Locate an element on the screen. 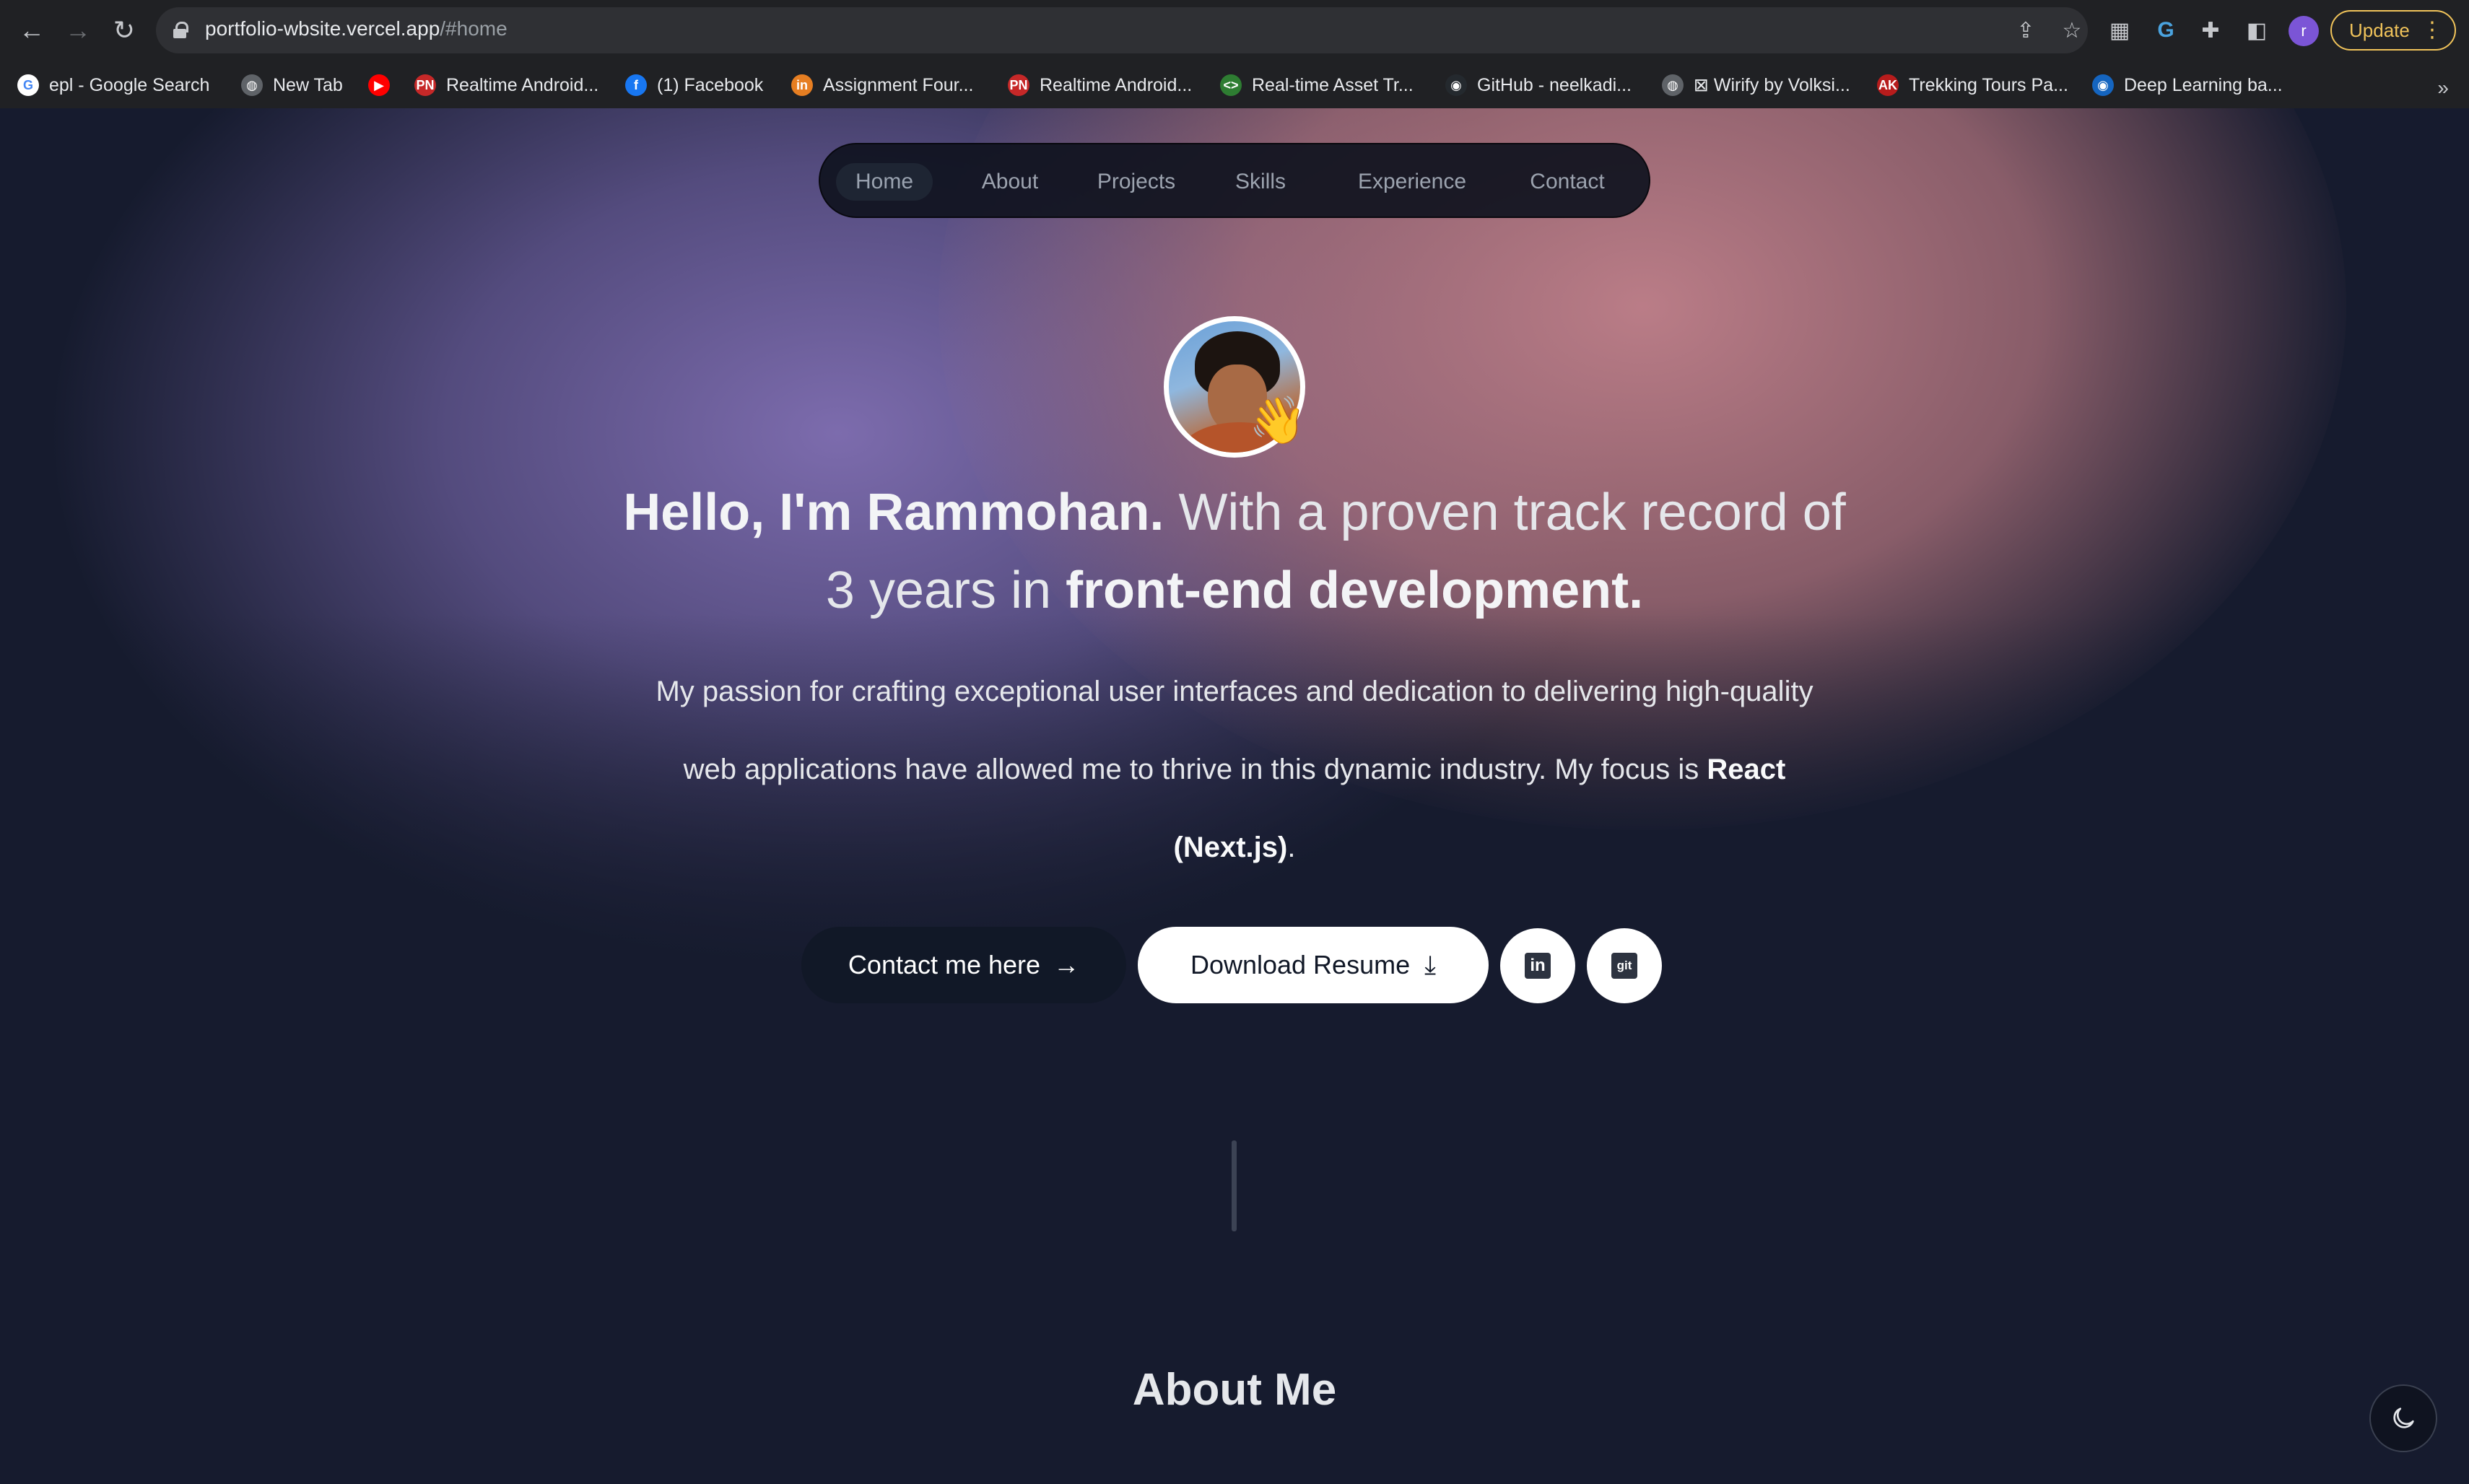 Image resolution: width=2469 pixels, height=1484 pixels. lock-icon is located at coordinates (181, 30).